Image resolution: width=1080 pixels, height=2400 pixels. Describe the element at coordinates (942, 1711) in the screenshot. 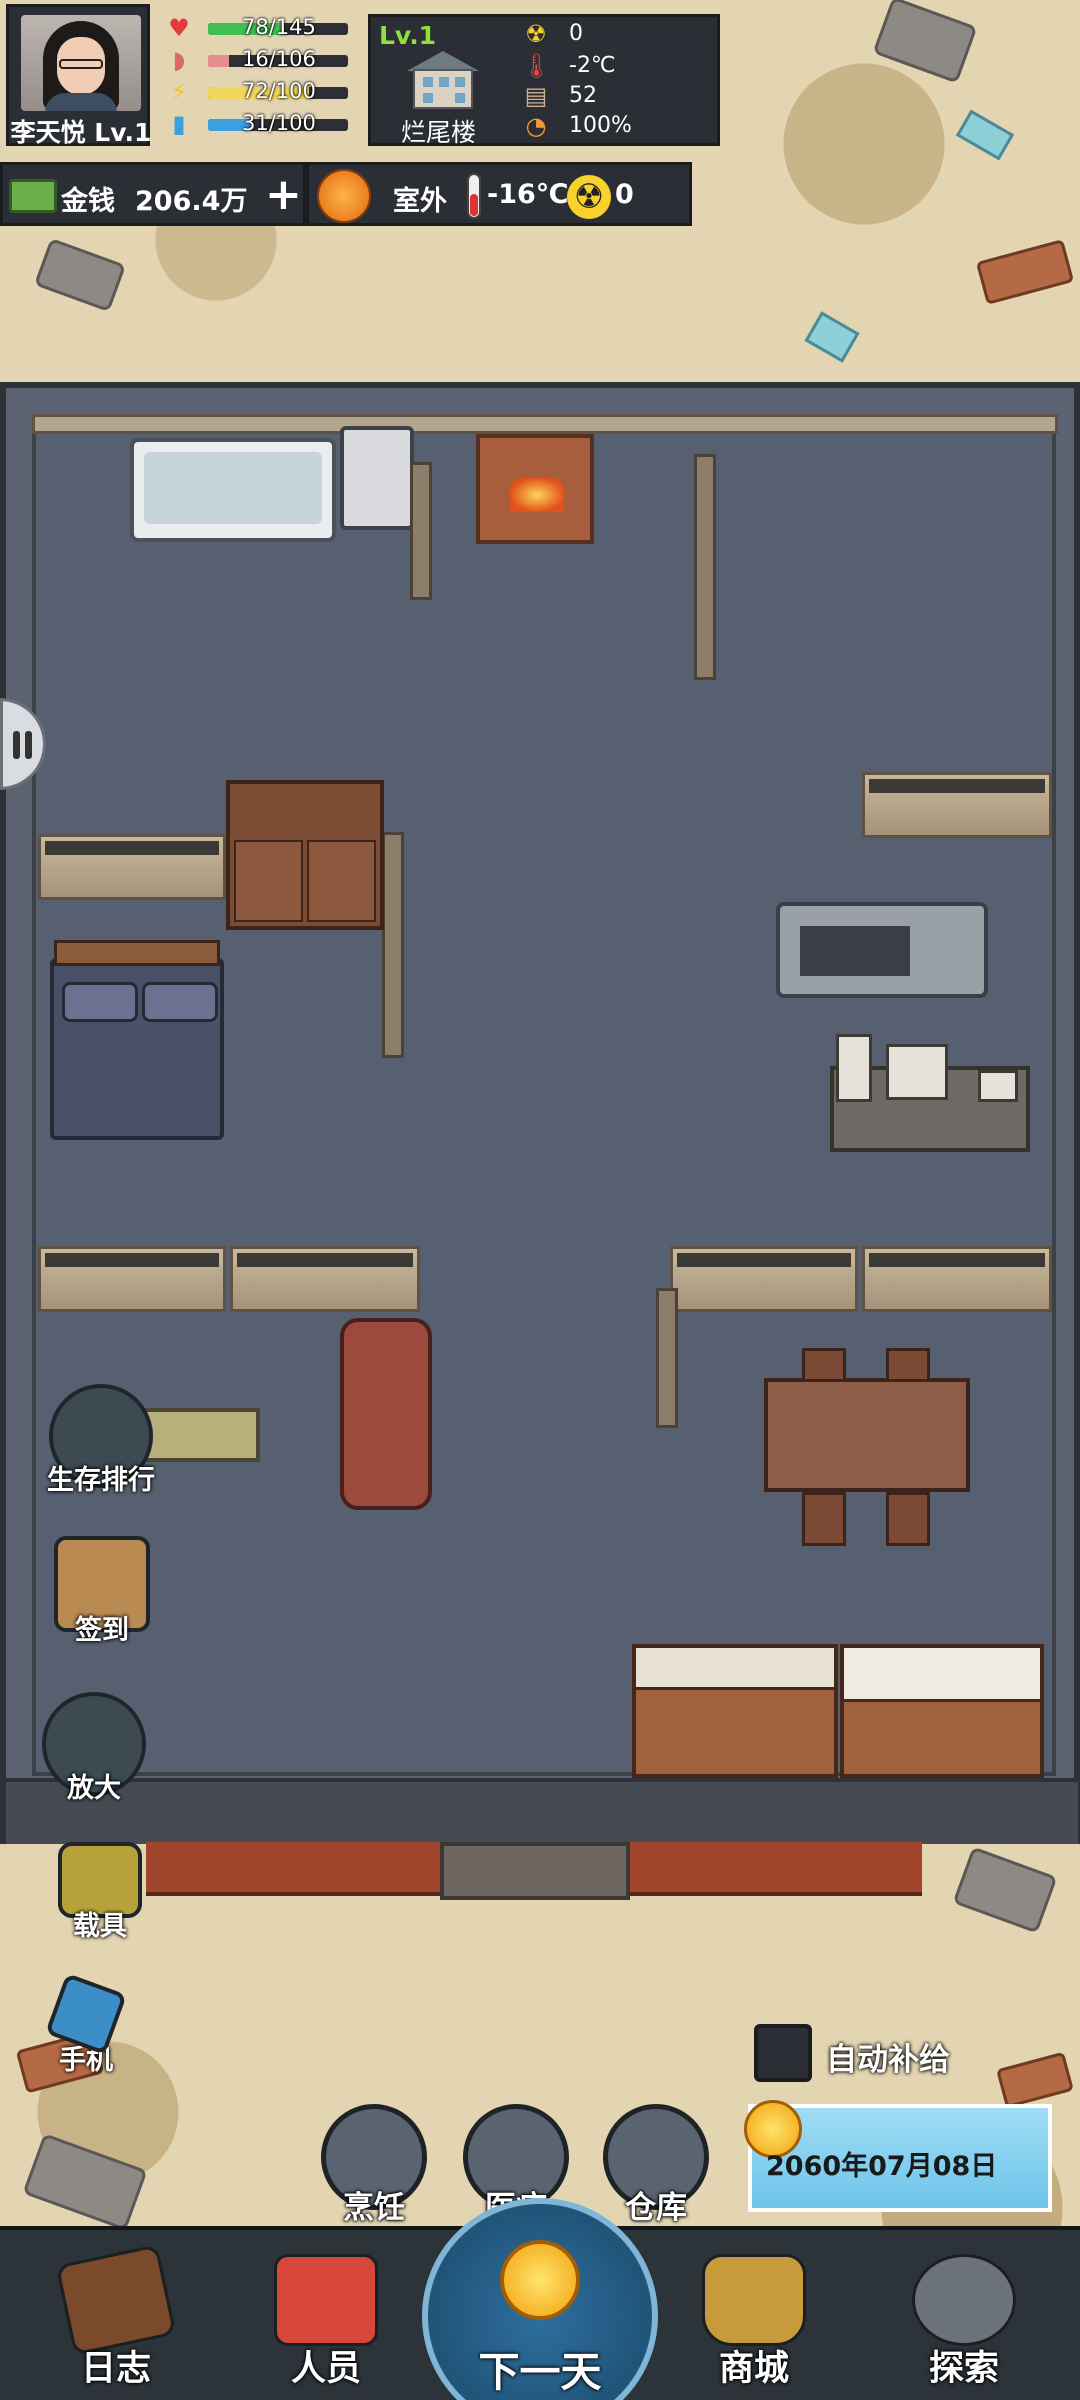

I see `kitchen-stove` at that location.